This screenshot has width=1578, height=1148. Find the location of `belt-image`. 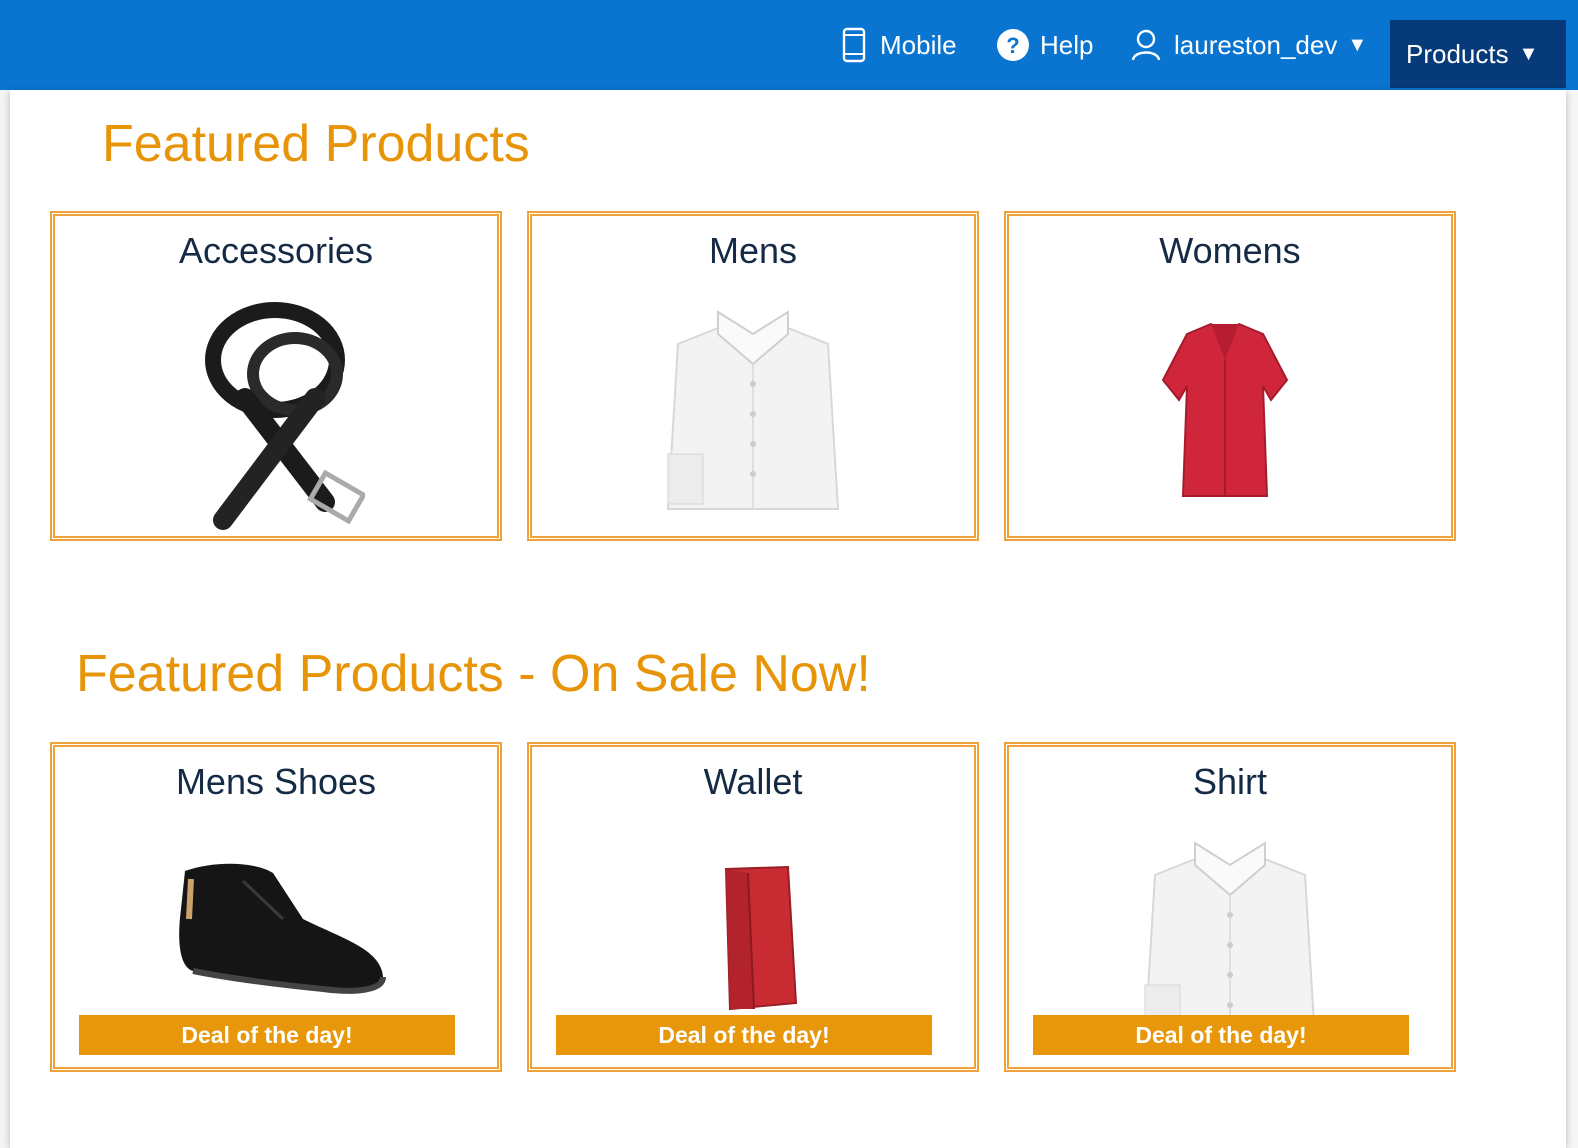

belt-image is located at coordinates (285, 416).